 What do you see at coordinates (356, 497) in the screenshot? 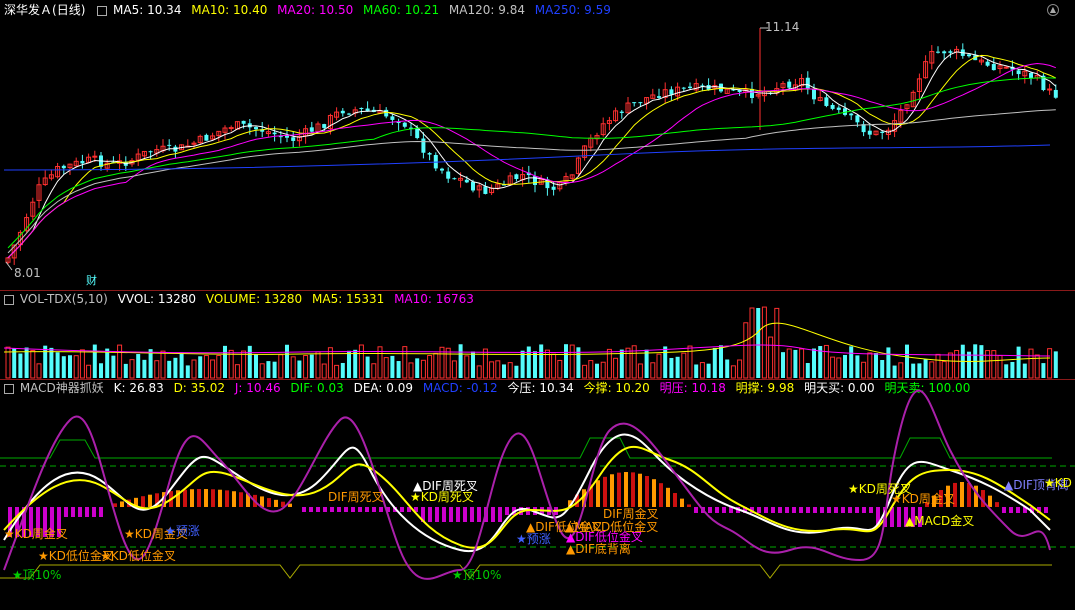
I see `signal-label: DIF周死叉` at bounding box center [356, 497].